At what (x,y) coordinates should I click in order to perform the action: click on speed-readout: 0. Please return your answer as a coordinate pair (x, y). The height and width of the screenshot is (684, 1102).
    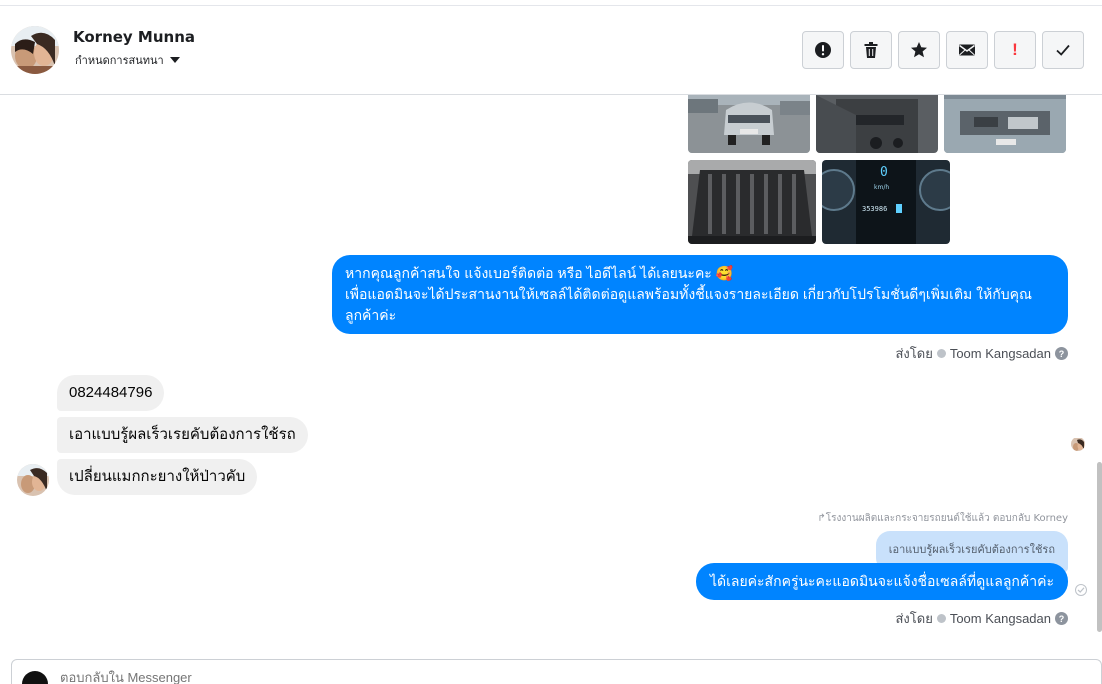
    Looking at the image, I should click on (884, 172).